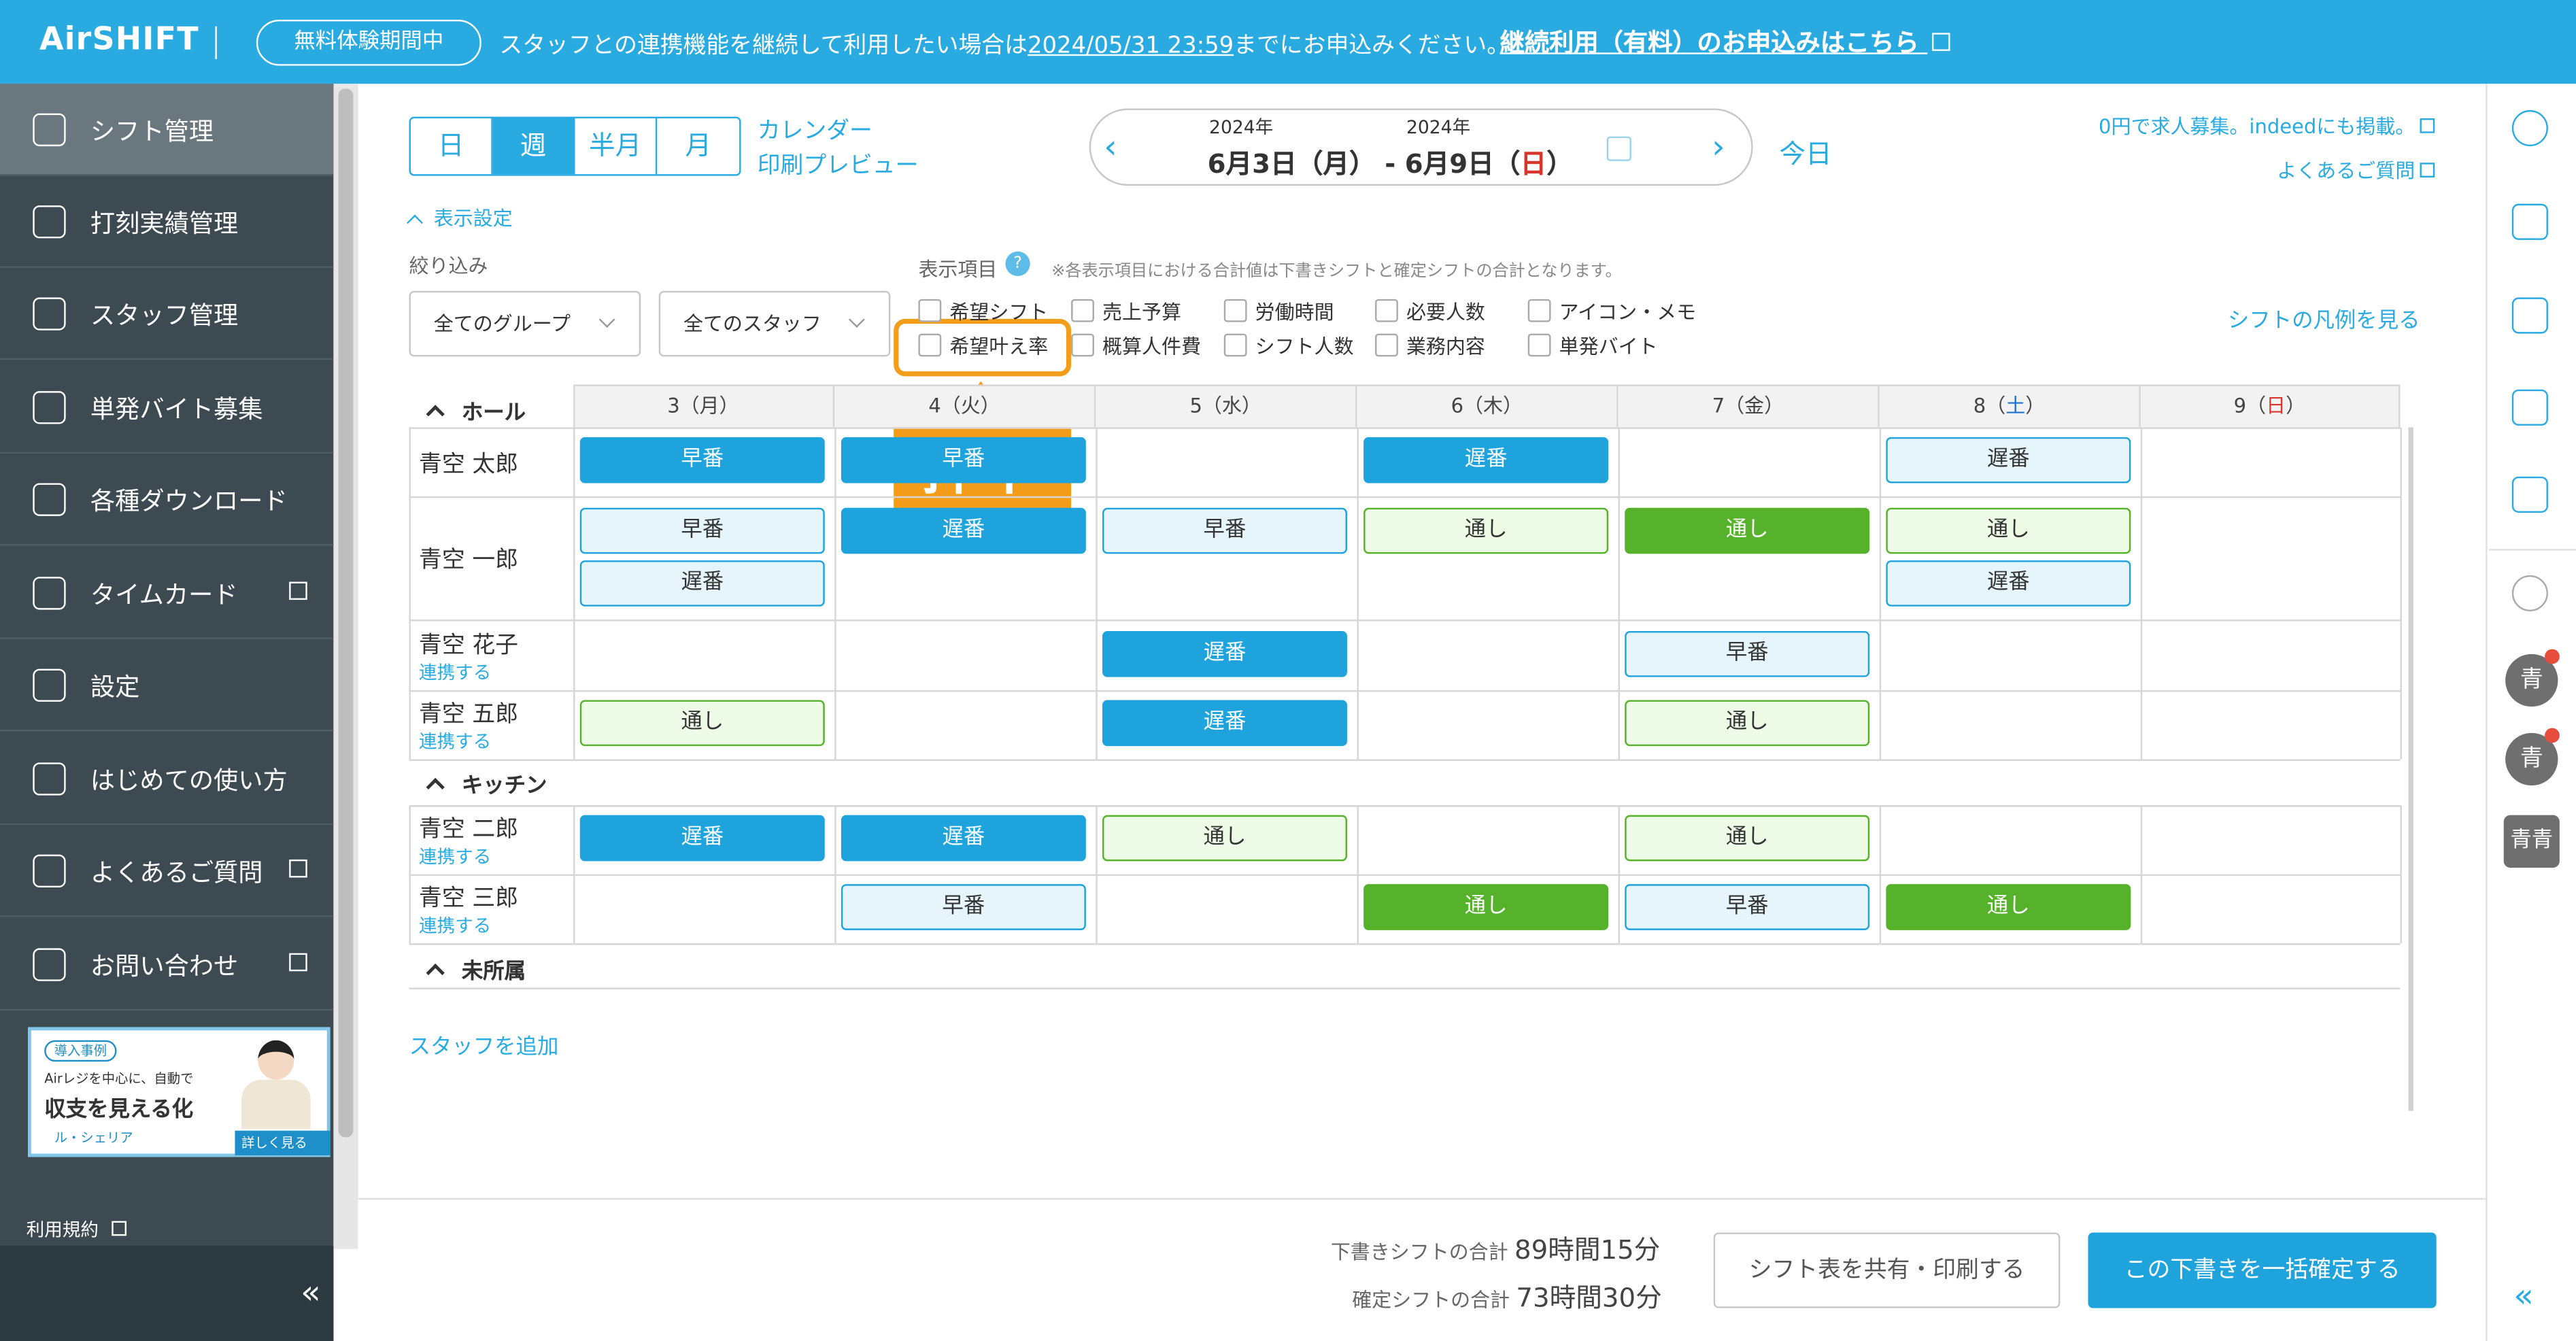 Image resolution: width=2576 pixels, height=1341 pixels. What do you see at coordinates (1725, 42) in the screenshot?
I see `continue-subscription-link: 継続利用（有料）のお申込みはこちら` at bounding box center [1725, 42].